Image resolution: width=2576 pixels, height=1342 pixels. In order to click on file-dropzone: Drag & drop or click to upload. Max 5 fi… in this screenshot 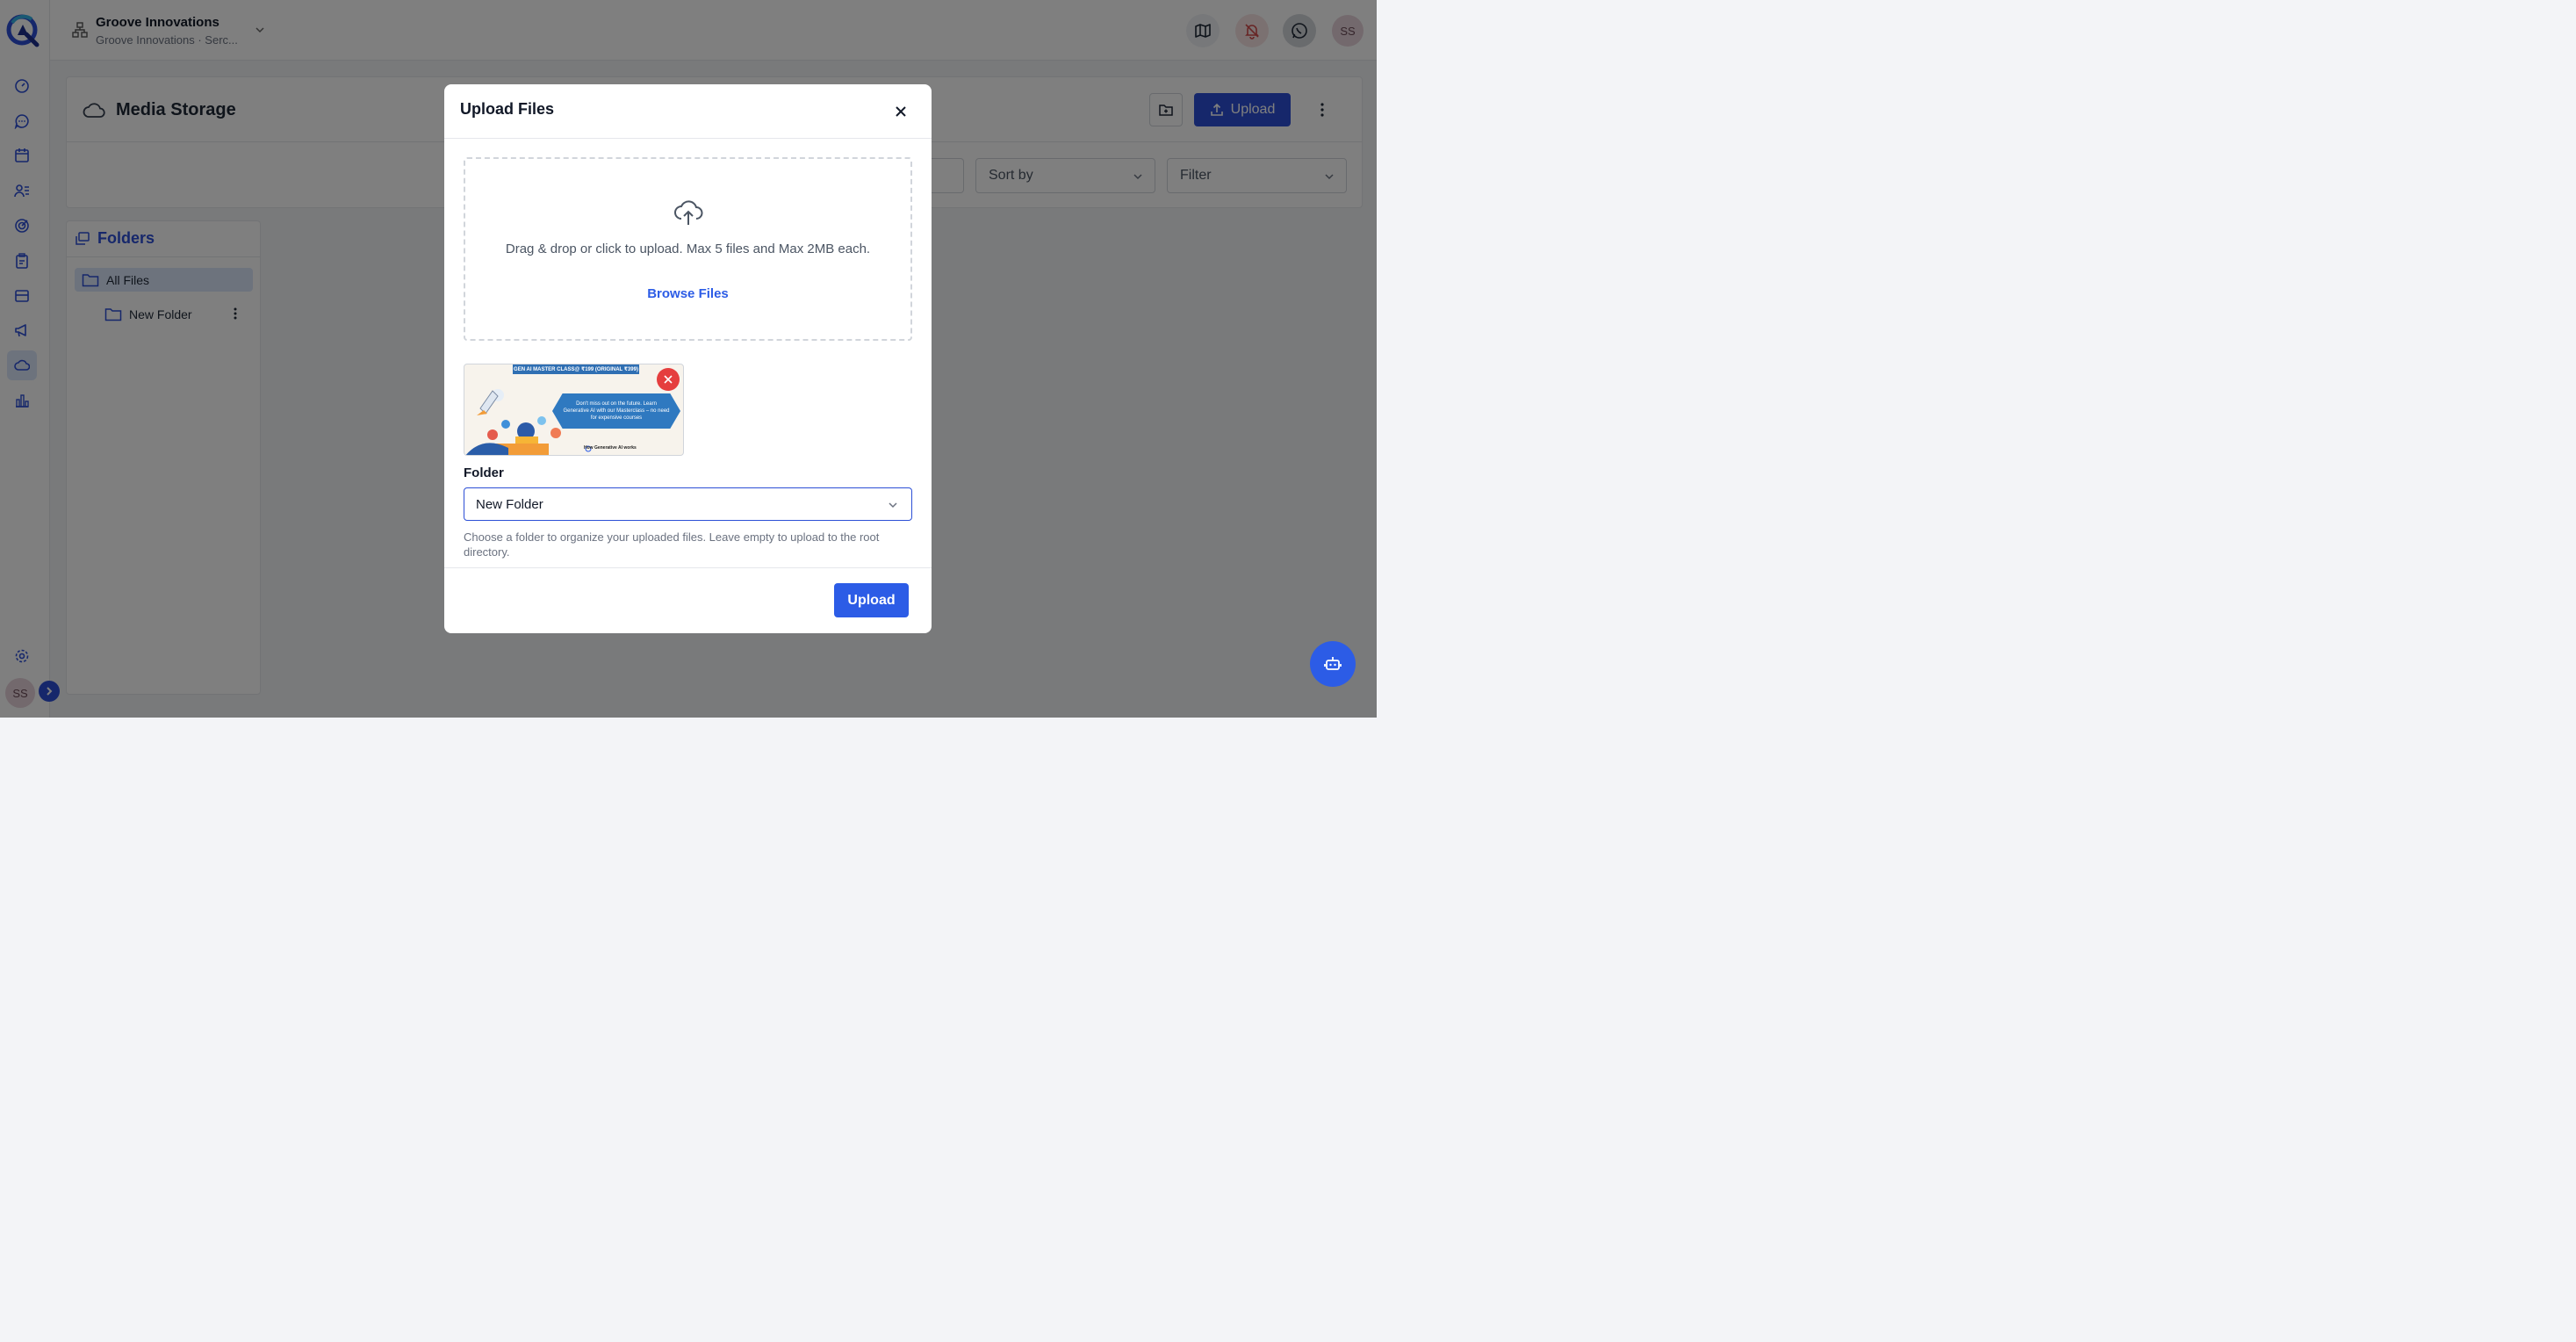, I will do `click(688, 249)`.